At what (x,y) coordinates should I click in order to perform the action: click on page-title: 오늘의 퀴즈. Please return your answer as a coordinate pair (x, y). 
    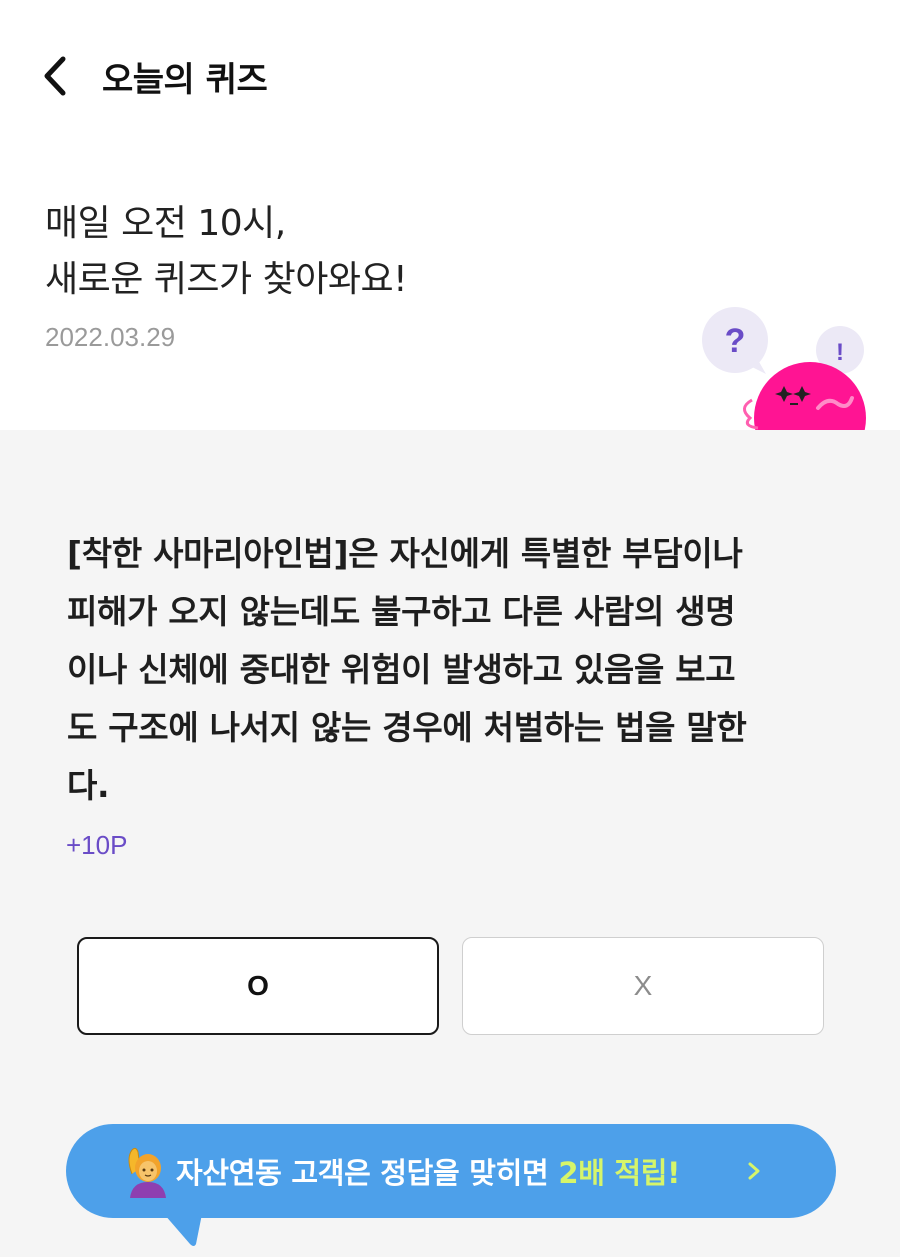
    Looking at the image, I should click on (185, 80).